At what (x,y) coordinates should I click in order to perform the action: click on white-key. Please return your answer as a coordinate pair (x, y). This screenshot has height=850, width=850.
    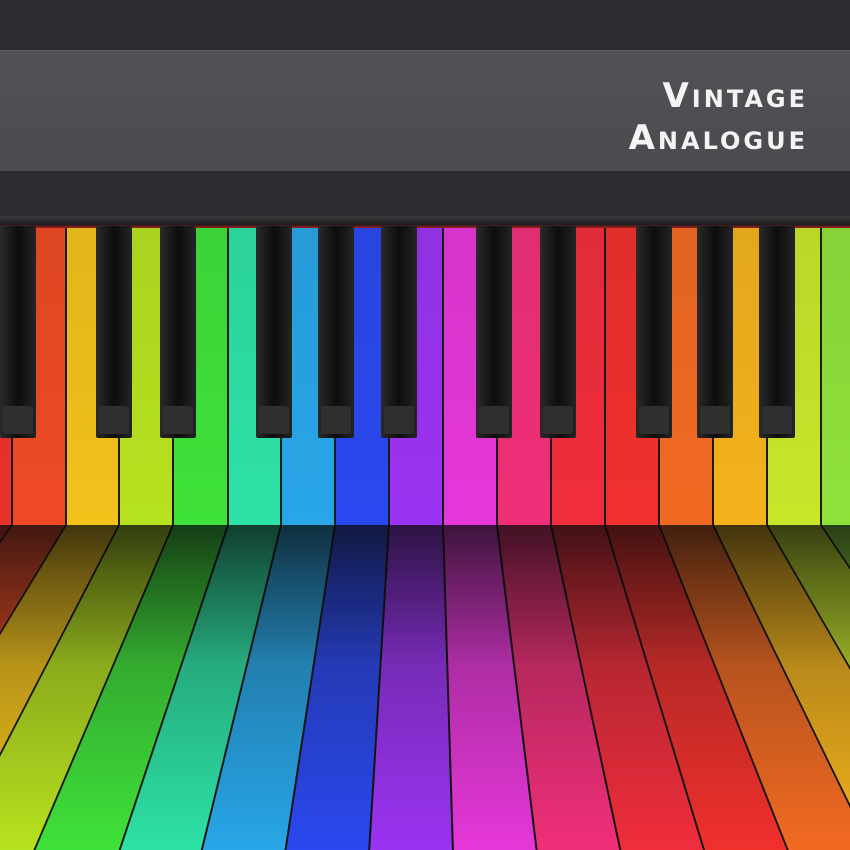
    Looking at the image, I should click on (836, 376).